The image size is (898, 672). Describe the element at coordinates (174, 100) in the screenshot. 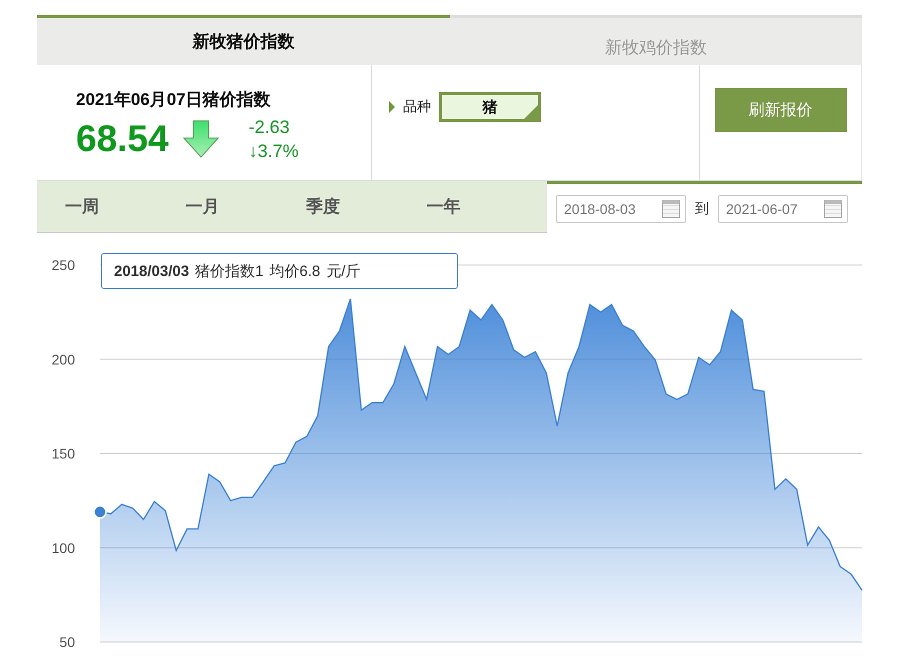

I see `summary-title: 2021年06月07日猪价指数` at that location.